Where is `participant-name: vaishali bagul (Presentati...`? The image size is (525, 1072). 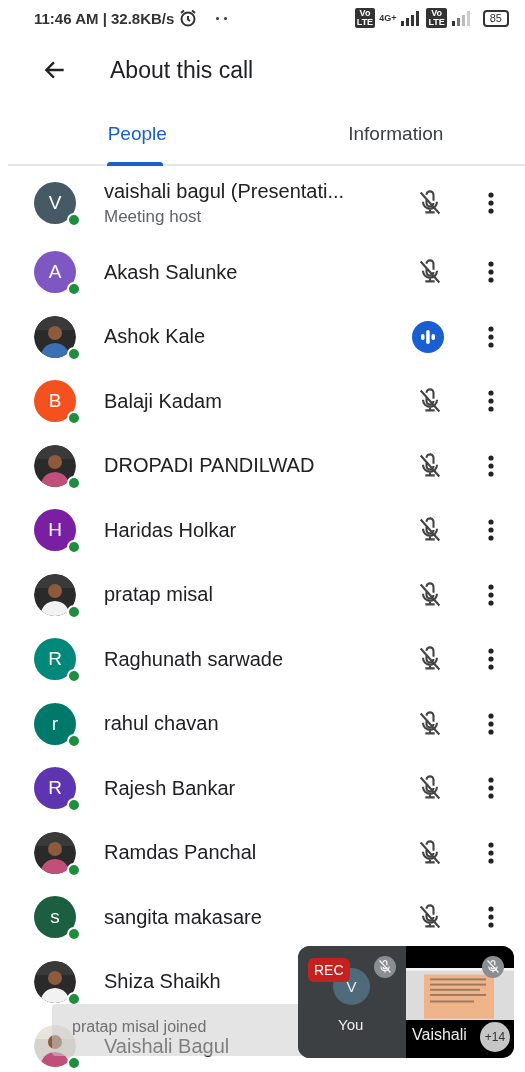 participant-name: vaishali bagul (Presentati... is located at coordinates (224, 191).